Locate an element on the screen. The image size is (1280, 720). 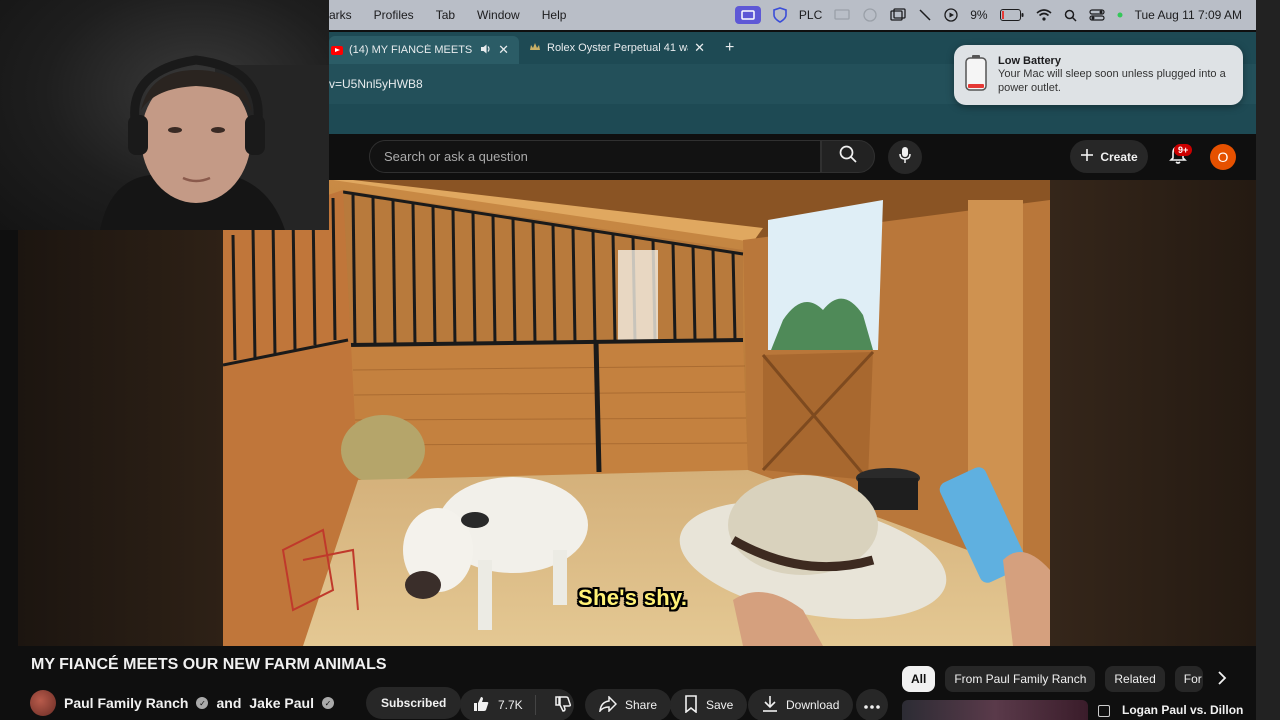
ambient-glow-left is located at coordinates (120, 438).